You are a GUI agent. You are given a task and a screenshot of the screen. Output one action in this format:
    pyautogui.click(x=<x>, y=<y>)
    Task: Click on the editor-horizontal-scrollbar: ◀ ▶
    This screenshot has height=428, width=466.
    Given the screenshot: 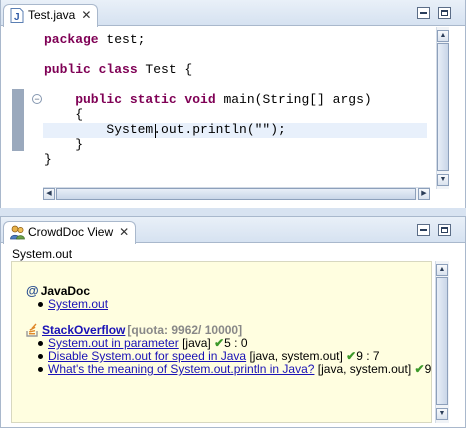 What is the action you would take?
    pyautogui.click(x=236, y=193)
    